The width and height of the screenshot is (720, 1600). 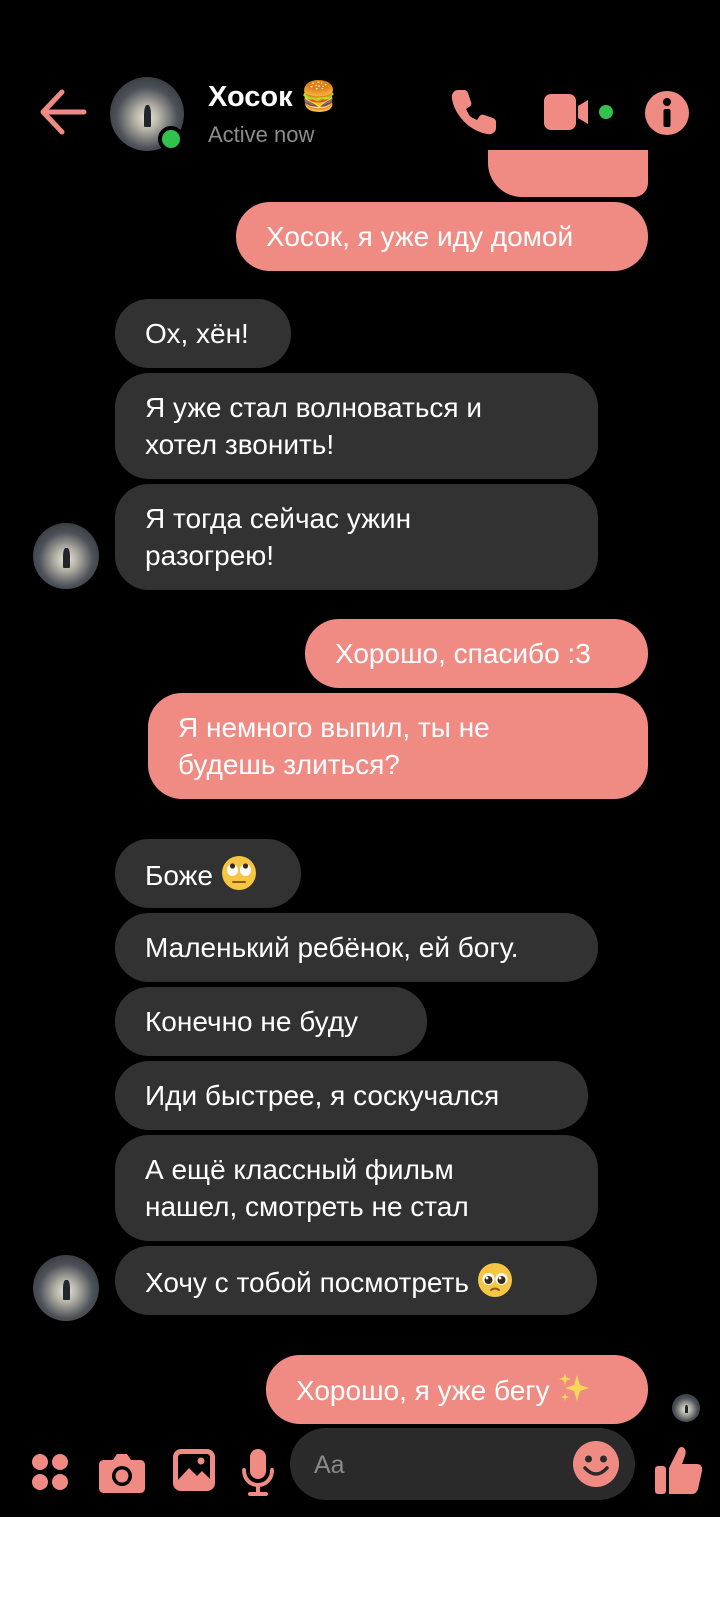 What do you see at coordinates (474, 112) in the screenshot?
I see `phone-icon` at bounding box center [474, 112].